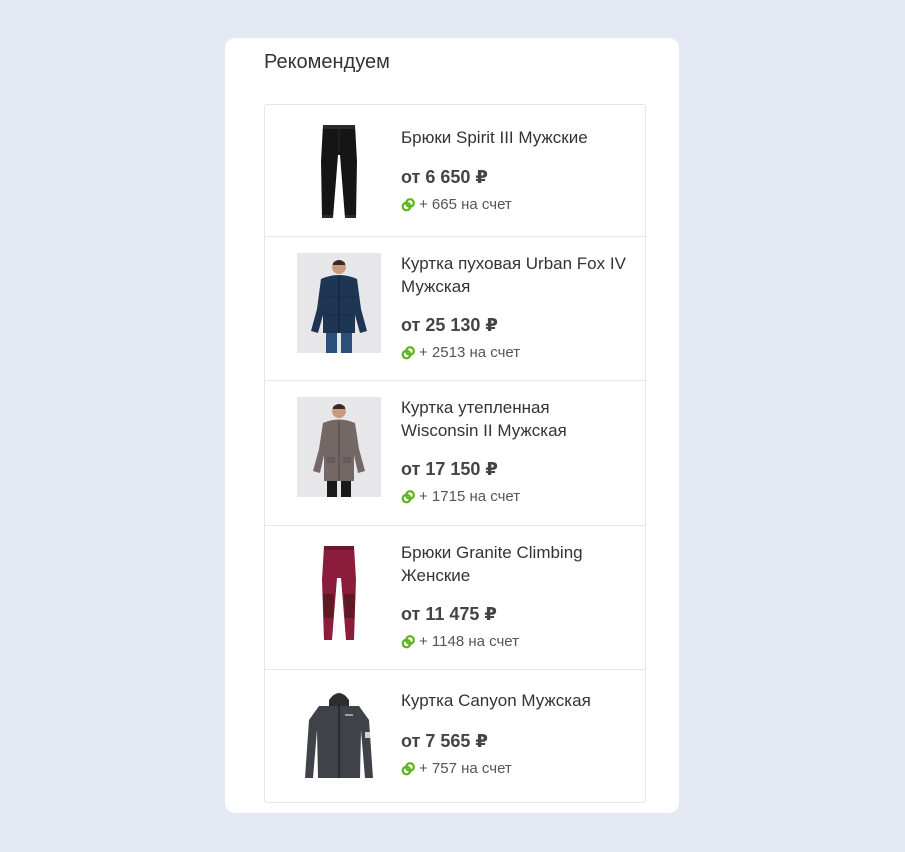 The height and width of the screenshot is (852, 905). I want to click on product-name: Брюки Spirit III Мужские, so click(515, 138).